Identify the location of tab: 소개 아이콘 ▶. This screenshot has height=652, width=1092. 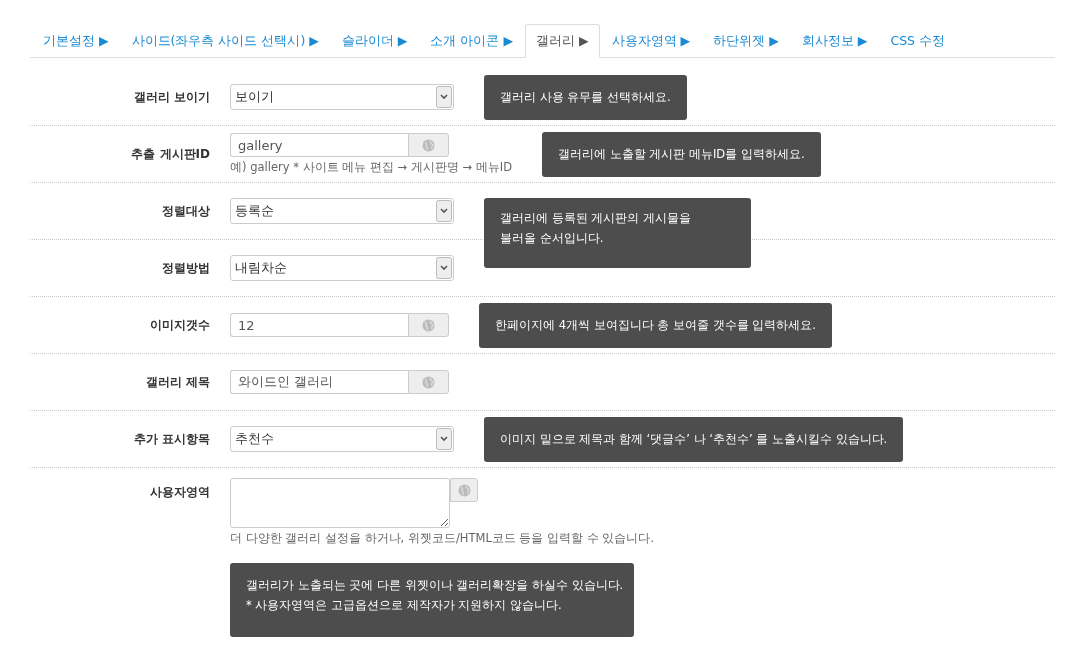
(472, 41).